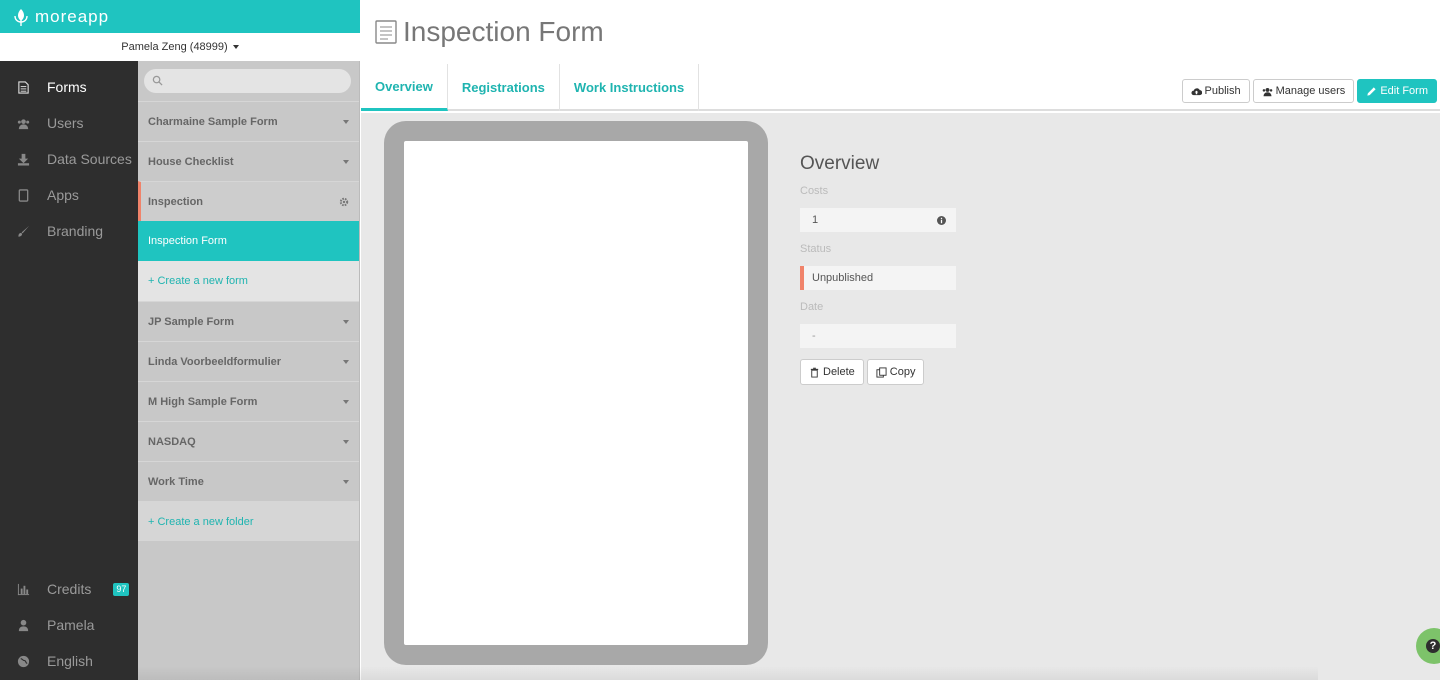 This screenshot has width=1440, height=680. I want to click on folder-label: JP Sample Form, so click(191, 321).